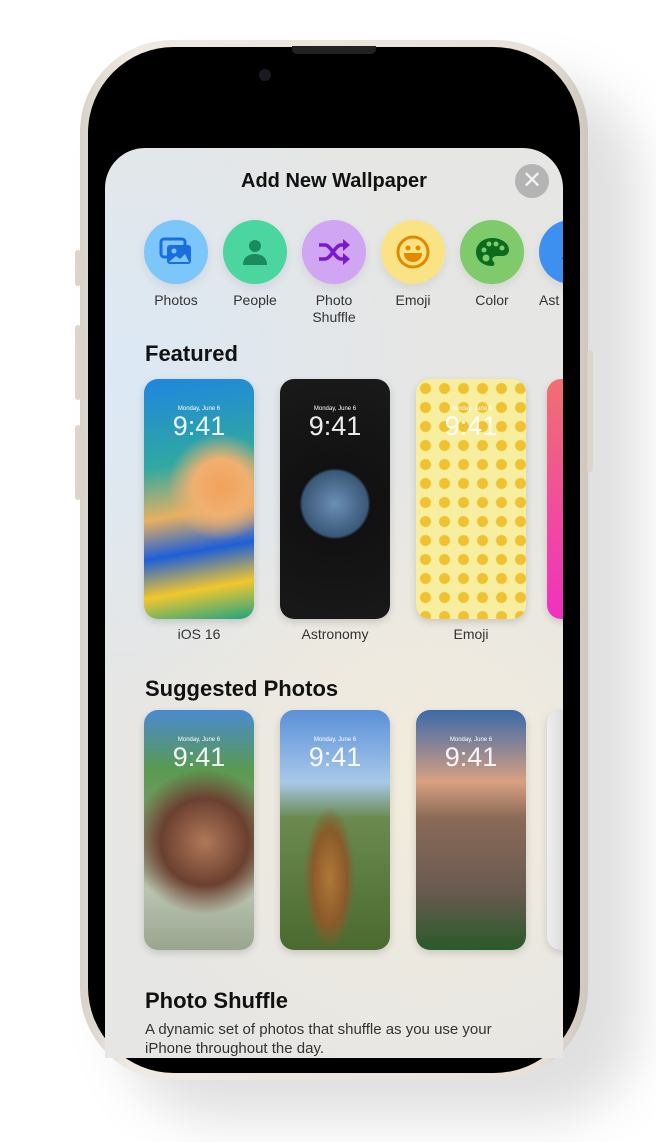  Describe the element at coordinates (471, 499) in the screenshot. I see `wallpaper-emoji: Monday, June 6 9:41` at that location.